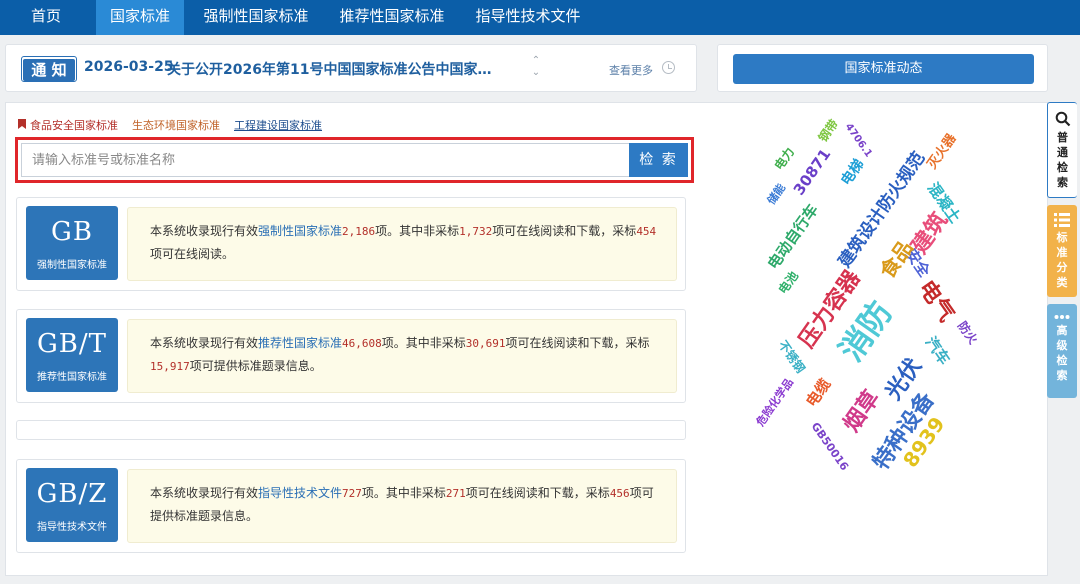 This screenshot has width=1080, height=584. What do you see at coordinates (1062, 160) in the screenshot?
I see `side-tab-label: 普通检索` at bounding box center [1062, 160].